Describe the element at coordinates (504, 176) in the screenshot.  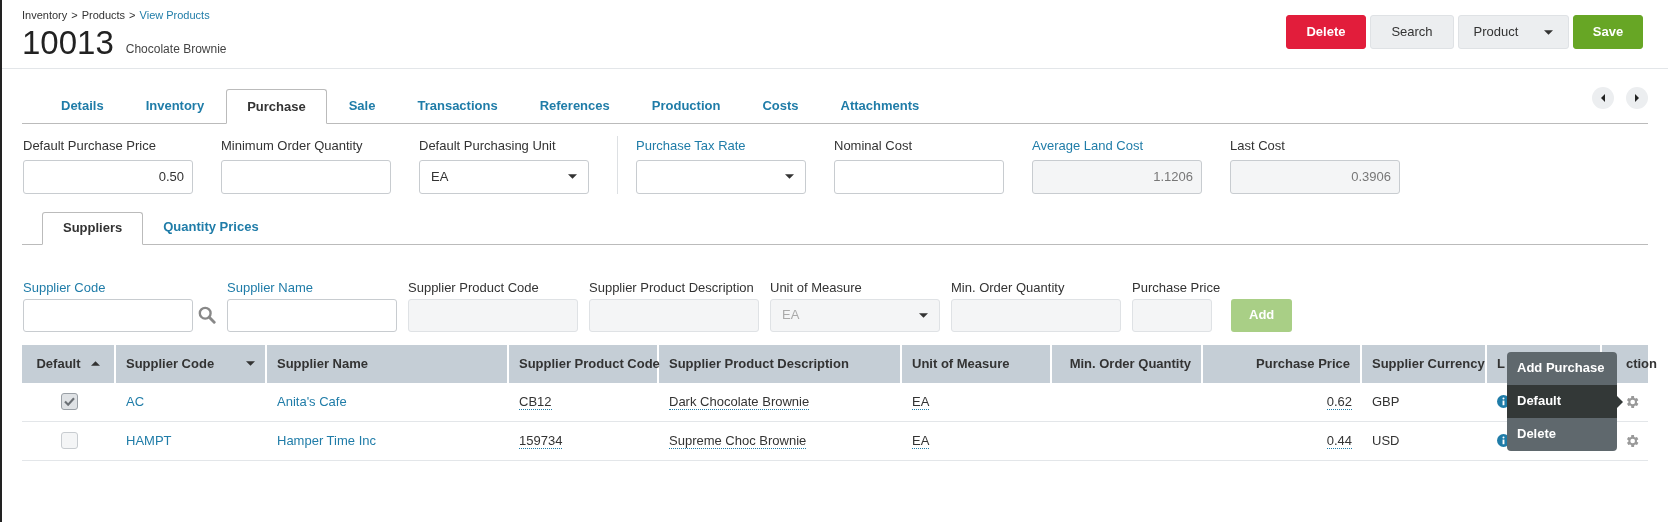
I see `dropdown-field: EA` at that location.